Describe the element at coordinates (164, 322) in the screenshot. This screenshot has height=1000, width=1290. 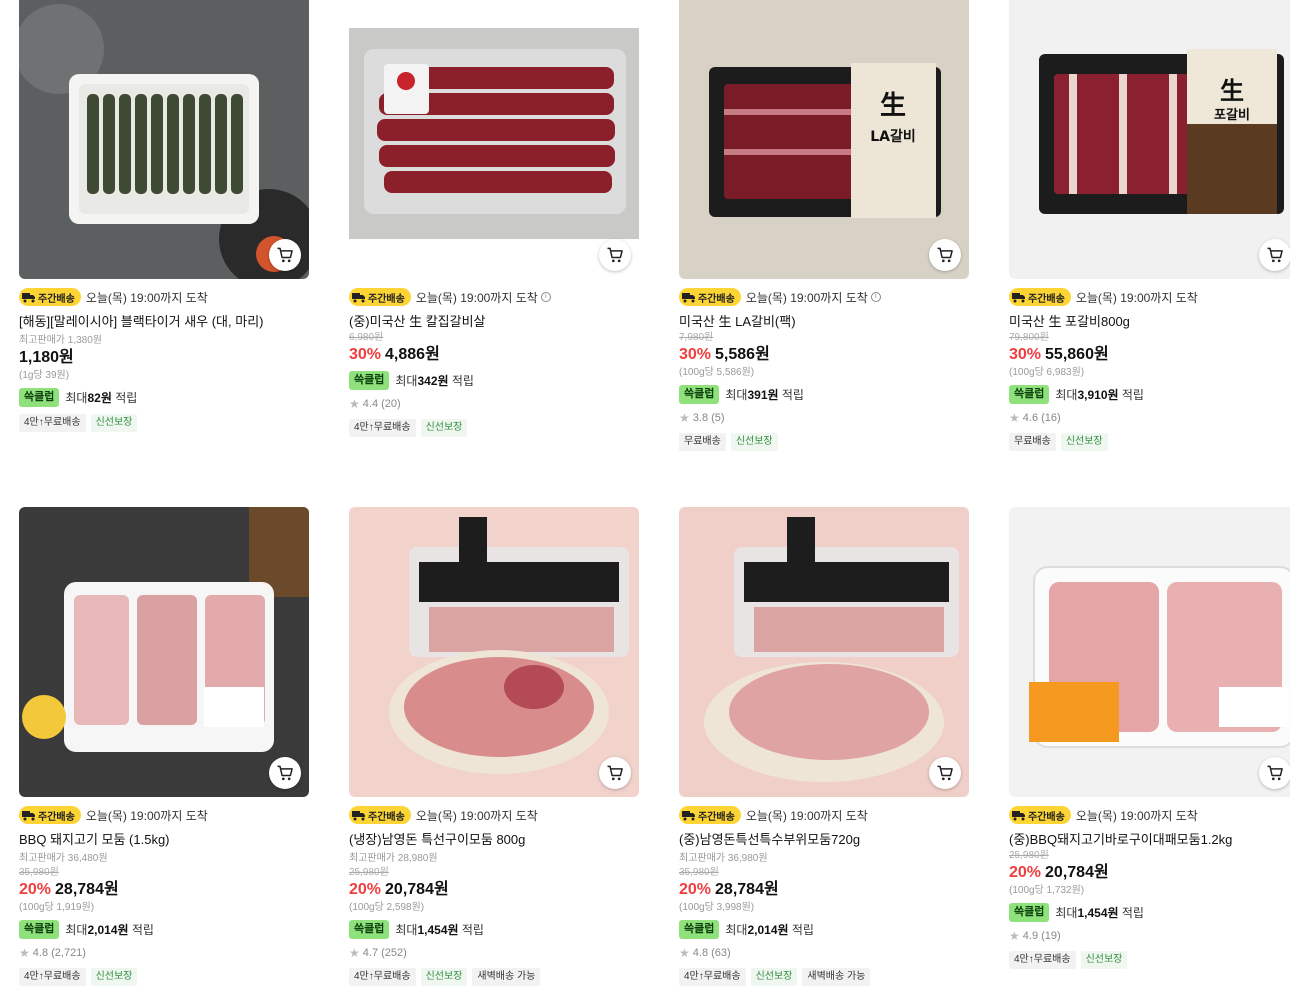
I see `product-name: [해동][말레이시아] 블랙타이거 새우 (대, 마리)` at that location.